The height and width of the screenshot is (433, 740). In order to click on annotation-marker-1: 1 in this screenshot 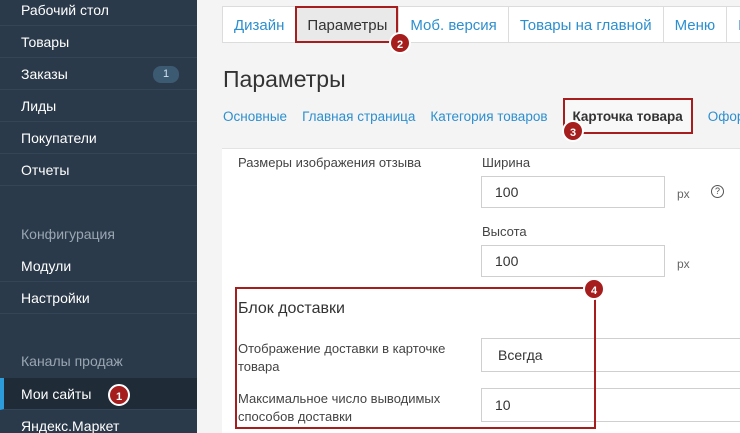, I will do `click(119, 395)`.